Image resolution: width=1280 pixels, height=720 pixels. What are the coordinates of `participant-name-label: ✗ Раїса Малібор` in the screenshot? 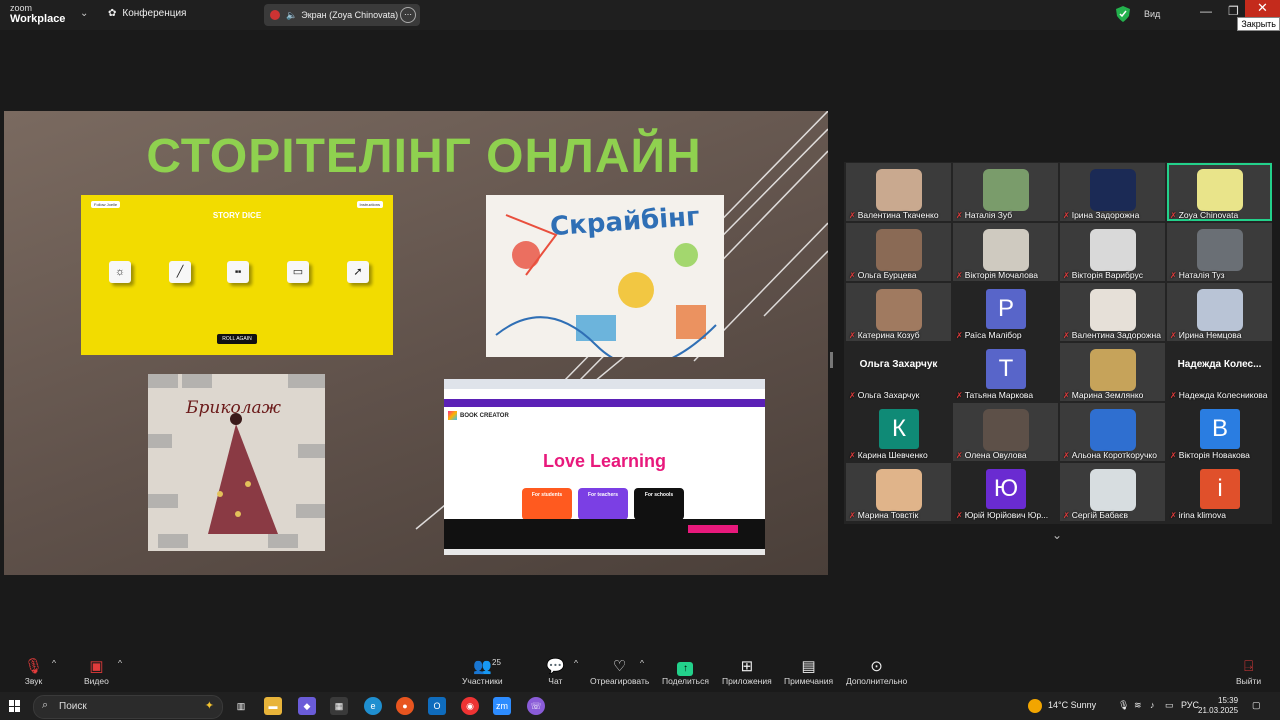 It's located at (989, 335).